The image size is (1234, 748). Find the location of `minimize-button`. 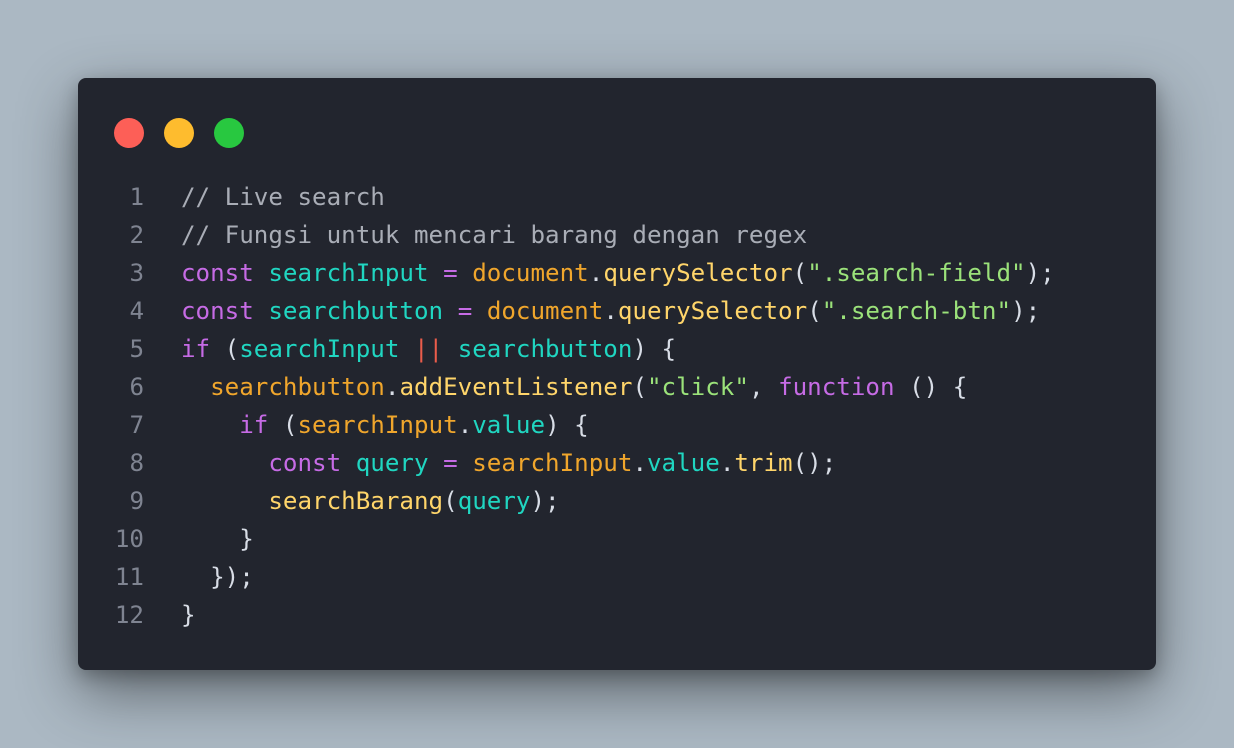

minimize-button is located at coordinates (179, 133).